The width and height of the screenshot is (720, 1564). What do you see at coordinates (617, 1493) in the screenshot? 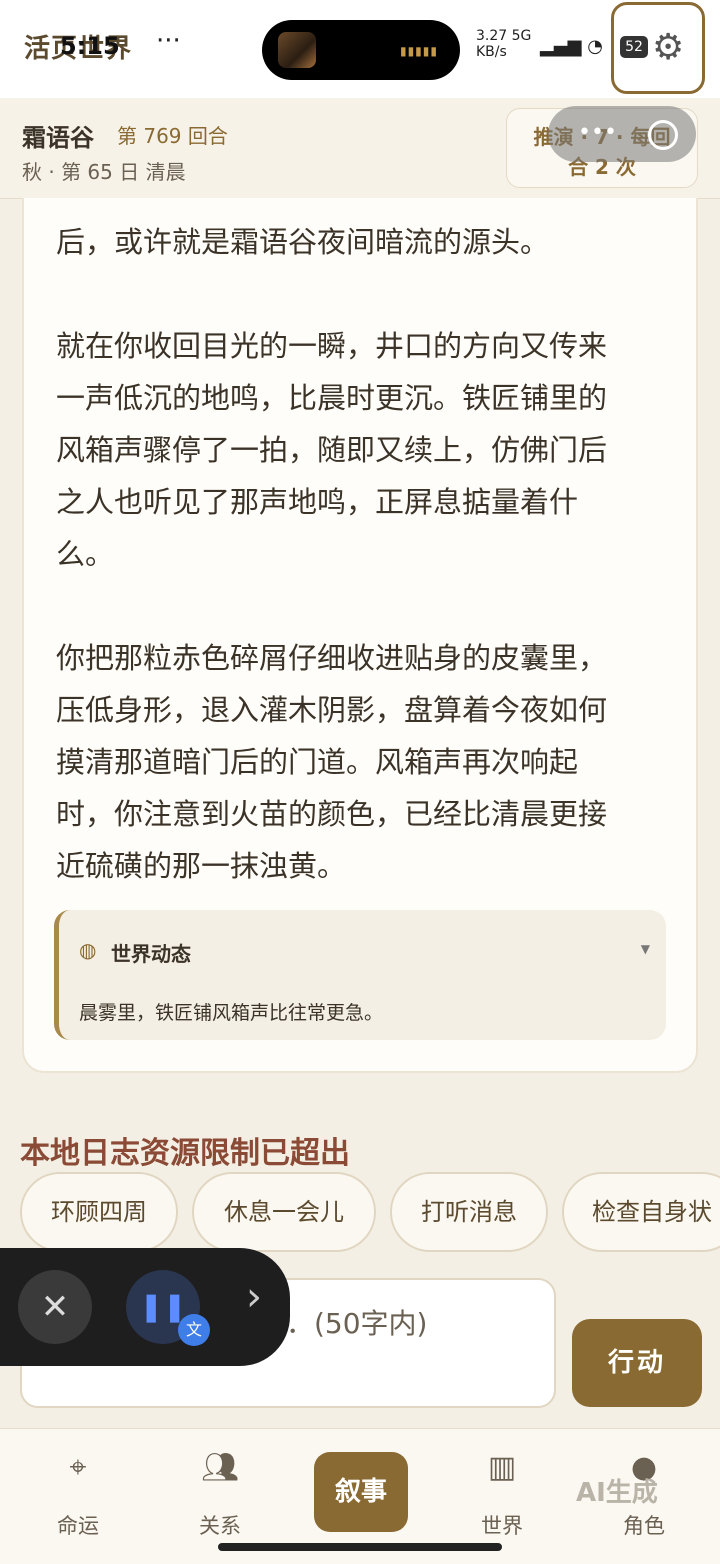
I see `ai-watermark: AI生成` at bounding box center [617, 1493].